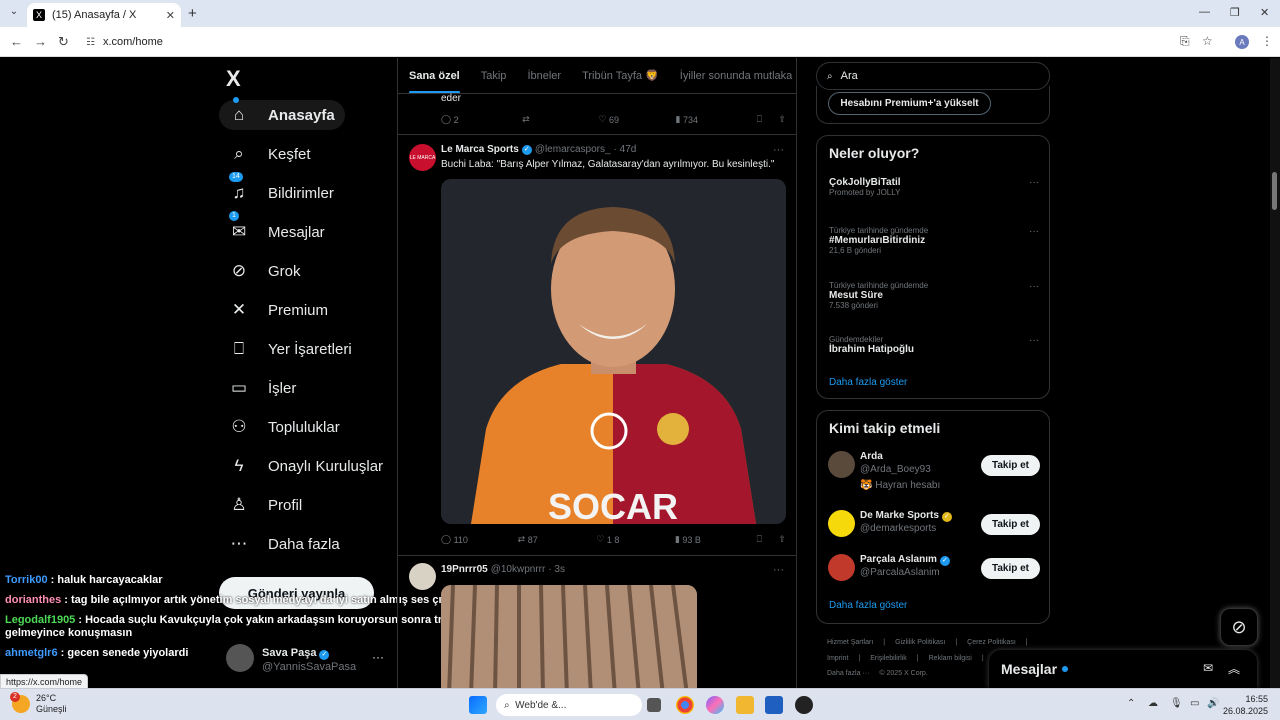 This screenshot has width=1280, height=720. What do you see at coordinates (716, 539) in the screenshot?
I see `views-button: ▮ 93 B` at bounding box center [716, 539].